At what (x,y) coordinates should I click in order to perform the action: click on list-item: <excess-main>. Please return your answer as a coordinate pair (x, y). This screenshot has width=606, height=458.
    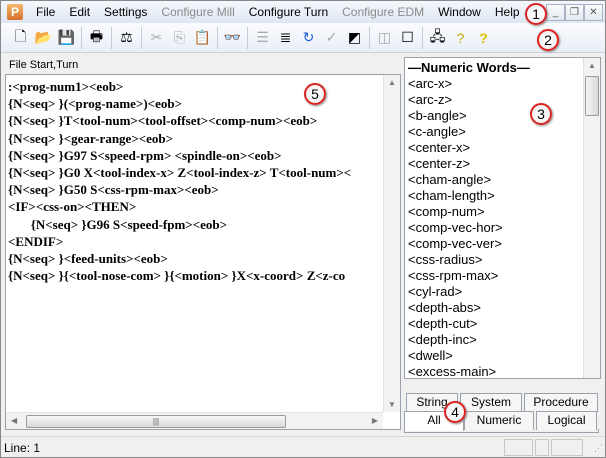
    Looking at the image, I should click on (502, 371).